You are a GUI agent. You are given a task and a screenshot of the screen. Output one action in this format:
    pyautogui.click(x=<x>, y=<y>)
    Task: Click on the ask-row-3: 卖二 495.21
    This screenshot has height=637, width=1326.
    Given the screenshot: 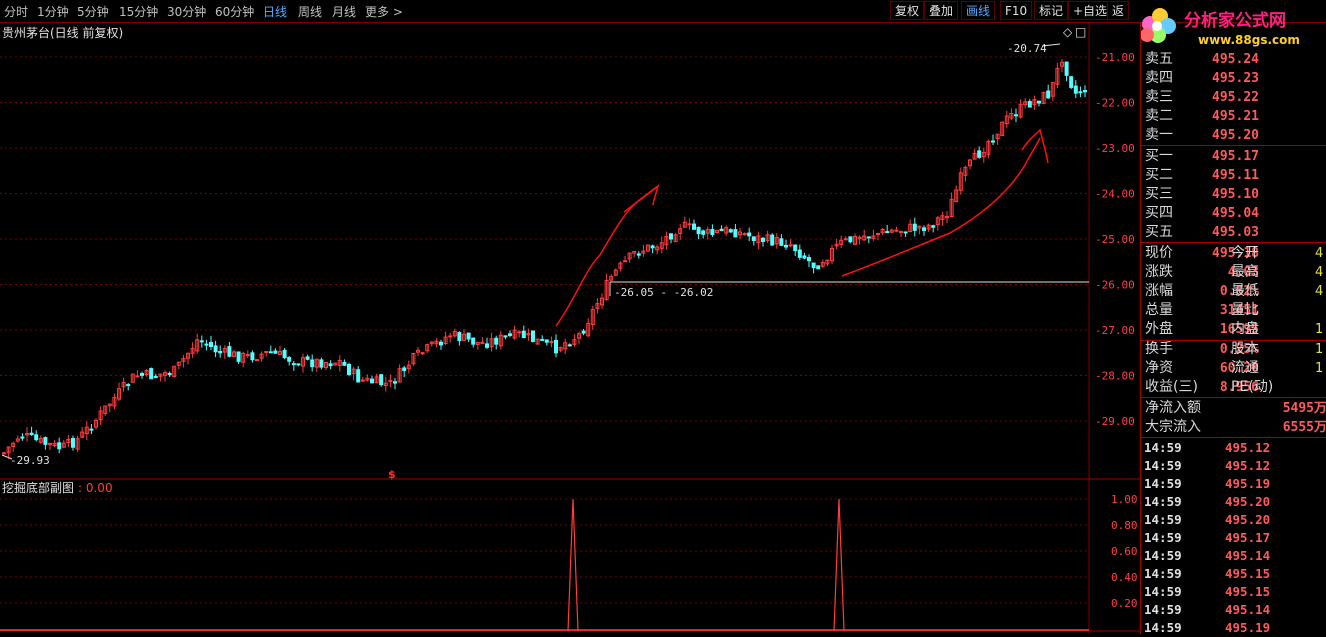 What is the action you would take?
    pyautogui.click(x=1234, y=116)
    